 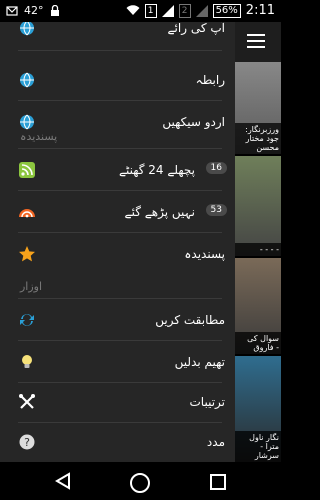 What do you see at coordinates (258, 410) in the screenshot?
I see `feed-thumbnail: نگار ناول مترا - سرشار` at bounding box center [258, 410].